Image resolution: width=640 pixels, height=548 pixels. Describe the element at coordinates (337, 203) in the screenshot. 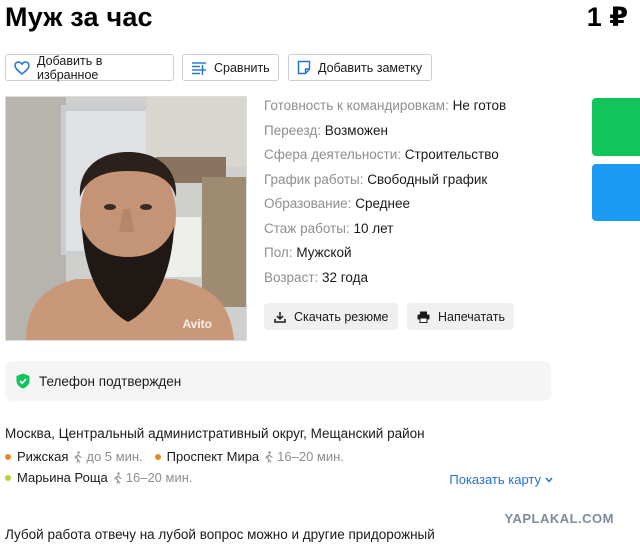

I see `param-education: Образование: Среднее` at that location.